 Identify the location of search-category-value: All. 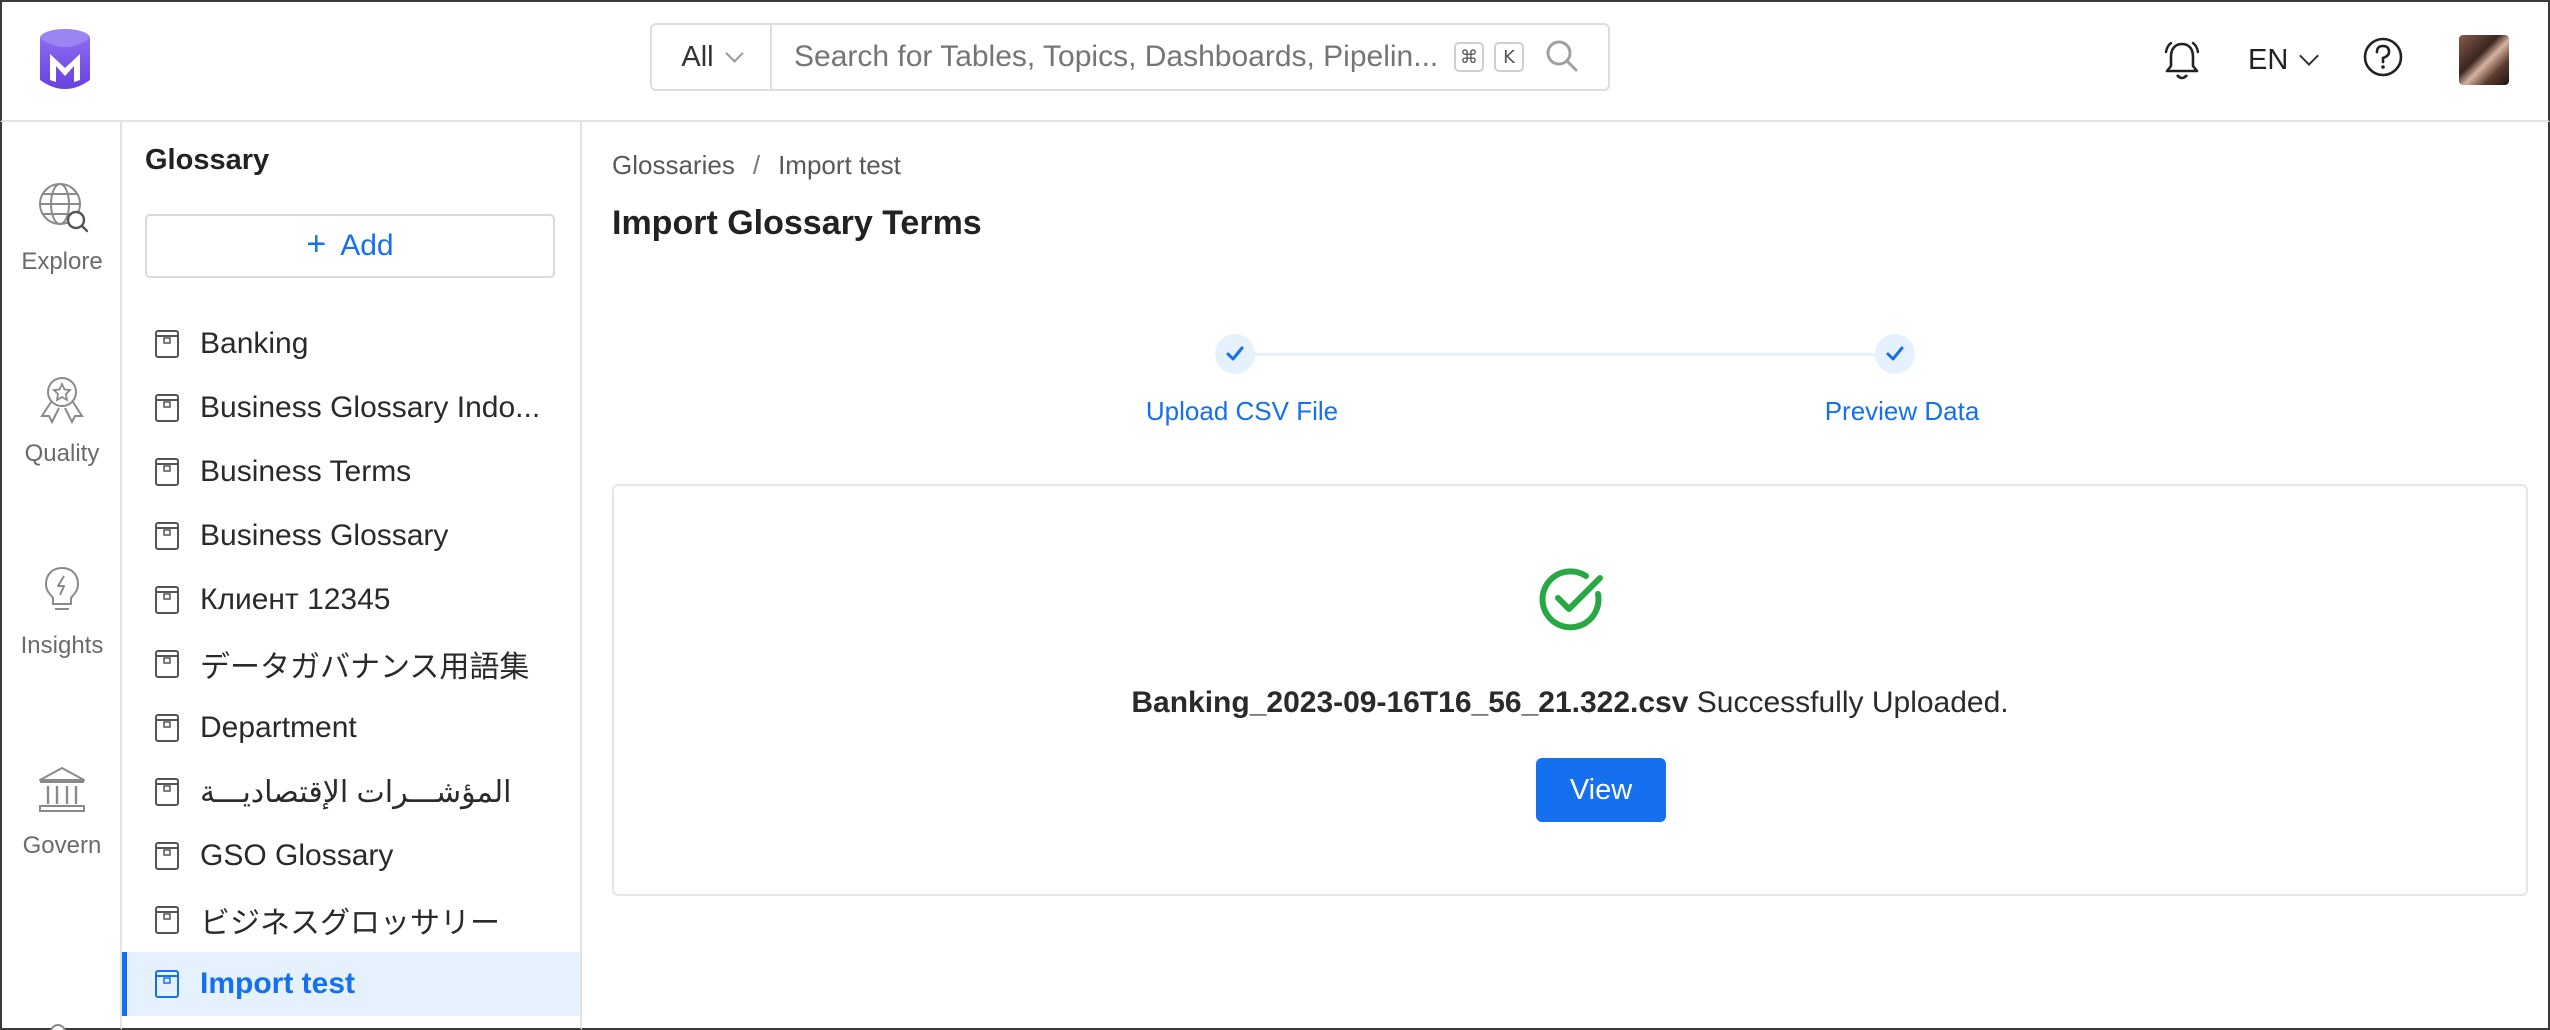
(697, 56).